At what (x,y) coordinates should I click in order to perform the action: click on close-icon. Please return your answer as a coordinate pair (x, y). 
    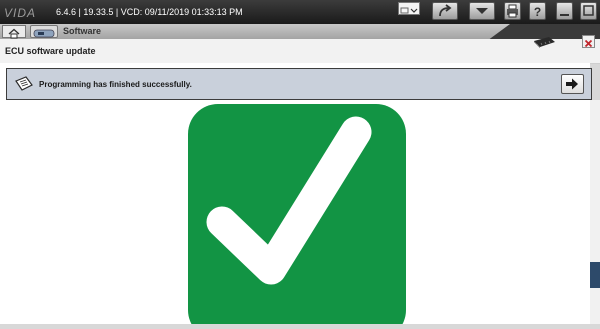
    Looking at the image, I should click on (588, 43).